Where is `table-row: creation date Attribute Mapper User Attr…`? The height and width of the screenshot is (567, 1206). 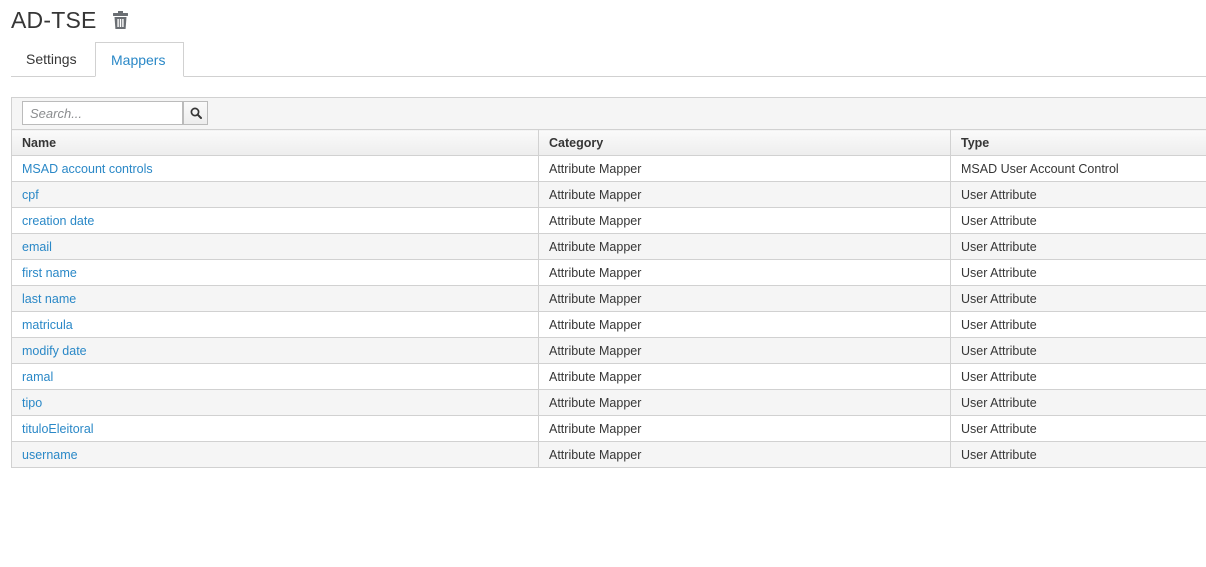 table-row: creation date Attribute Mapper User Attr… is located at coordinates (608, 220).